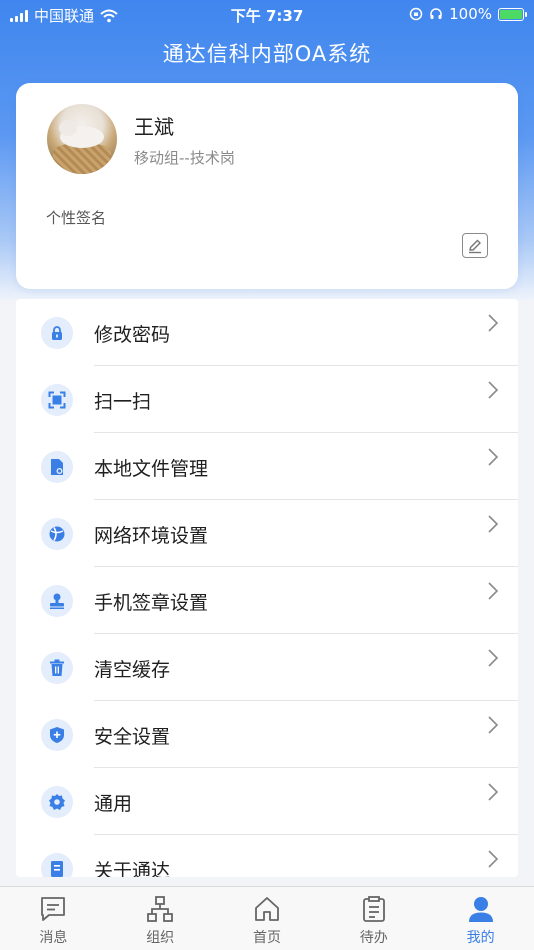 This screenshot has height=950, width=534. I want to click on signature-label: 个性签名, so click(76, 218).